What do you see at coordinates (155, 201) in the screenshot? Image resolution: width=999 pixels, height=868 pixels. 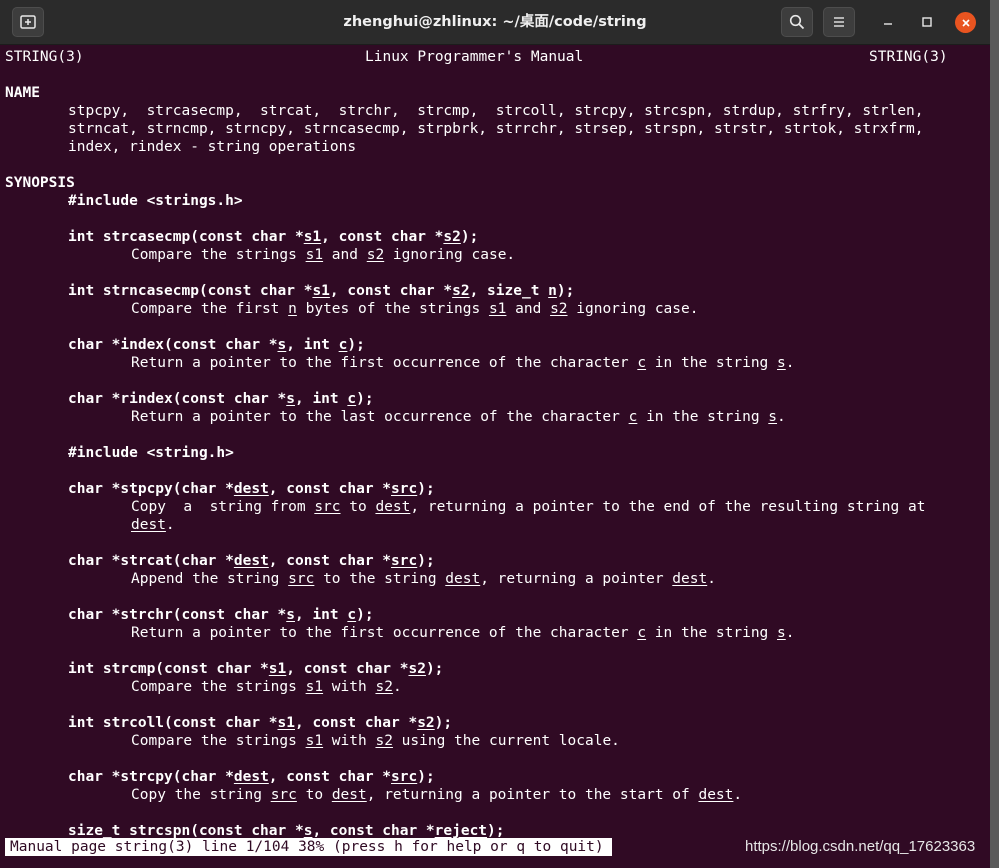 I see `include-strings-h: #include <strings.h>` at bounding box center [155, 201].